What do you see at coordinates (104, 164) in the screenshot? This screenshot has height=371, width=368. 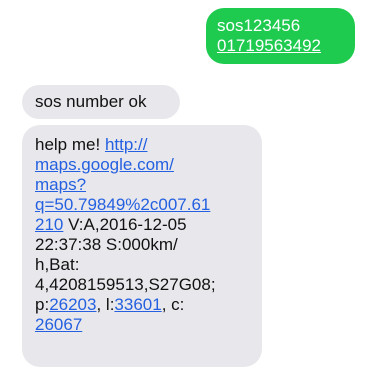 I see `maps-link-part: maps.google.com/` at bounding box center [104, 164].